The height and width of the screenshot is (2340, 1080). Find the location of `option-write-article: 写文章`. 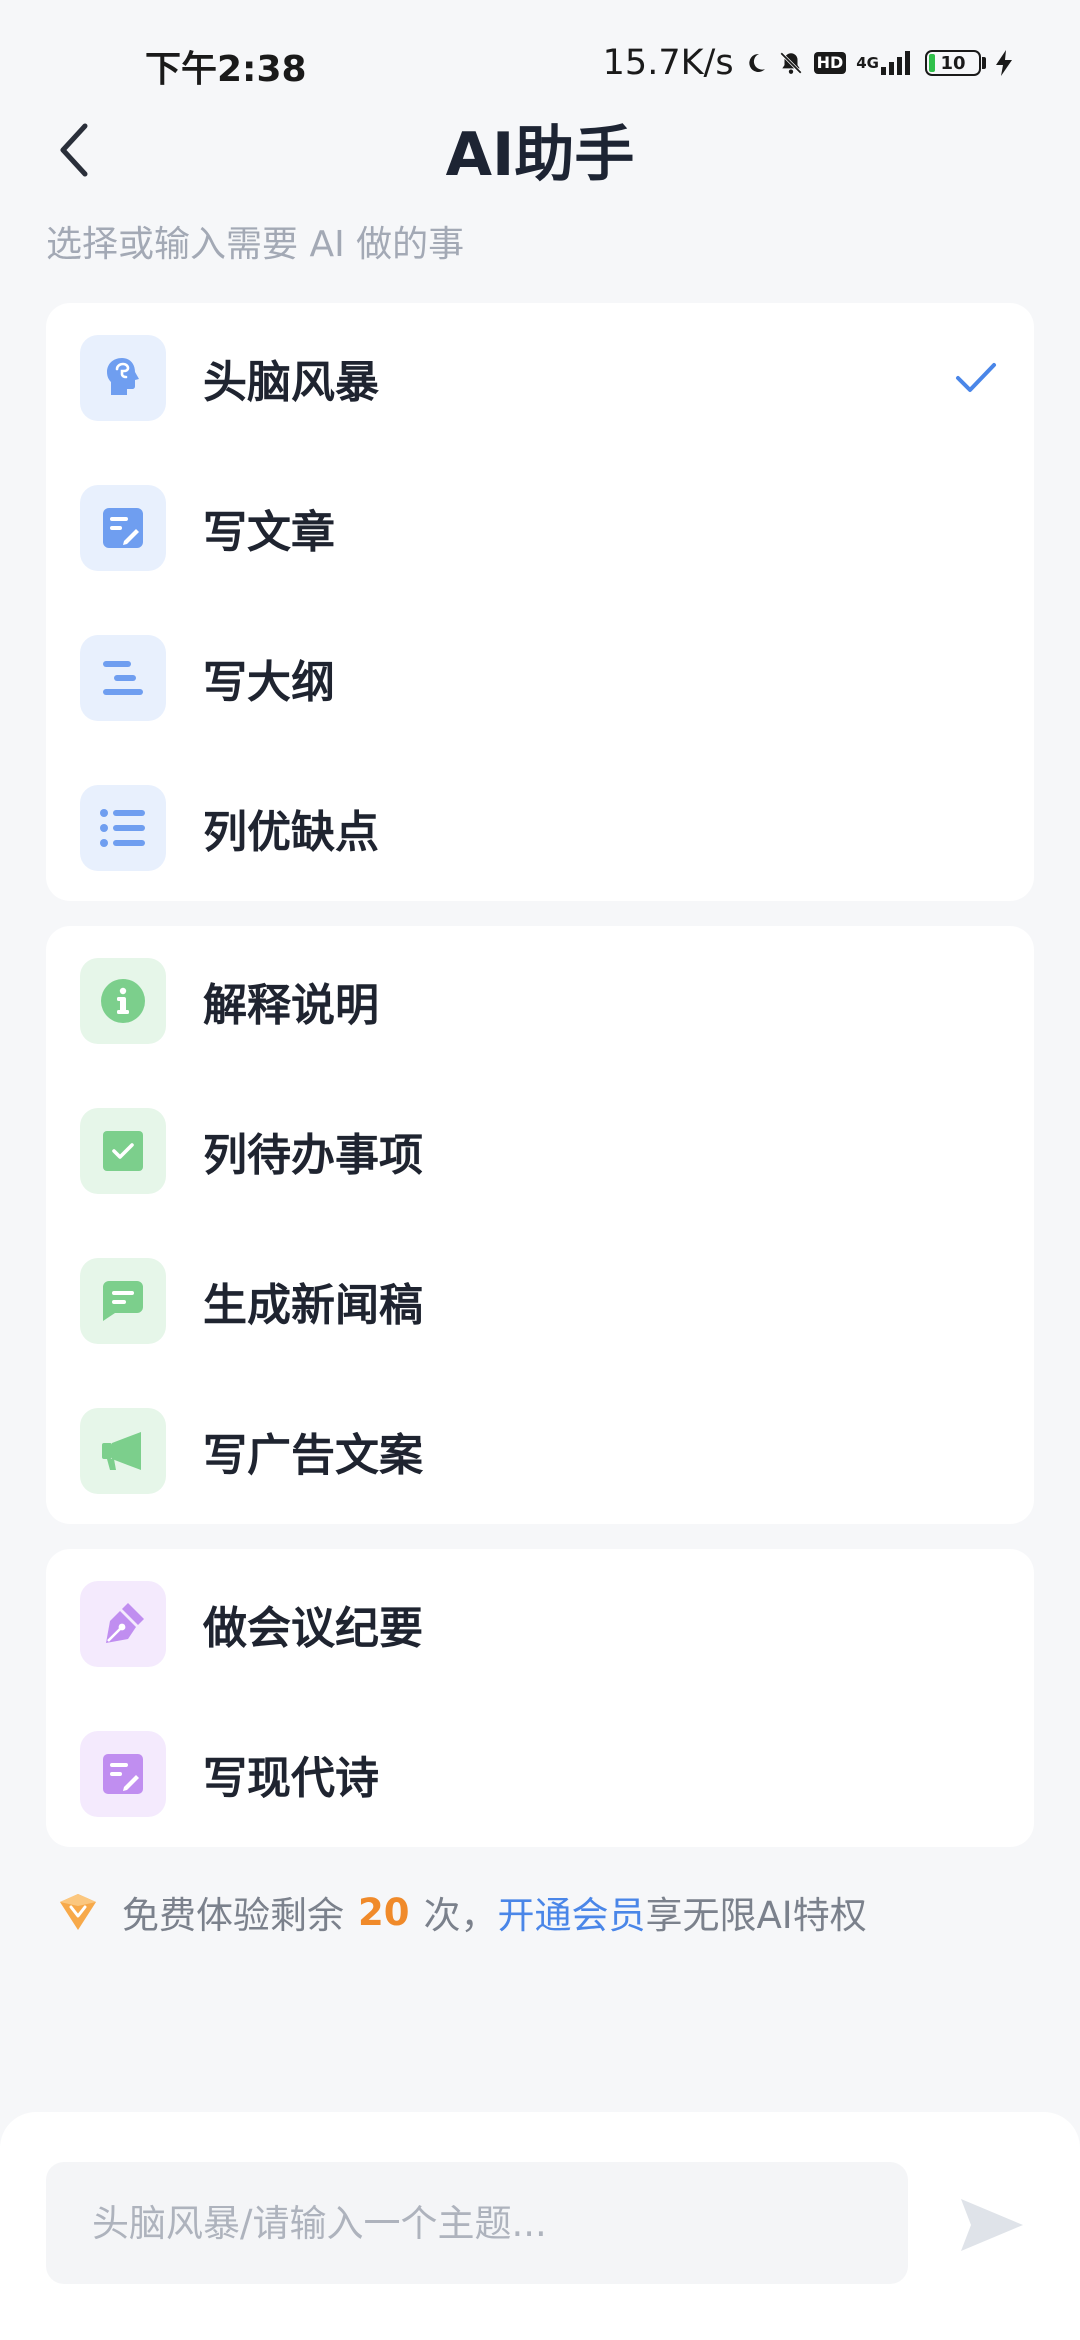

option-write-article: 写文章 is located at coordinates (540, 528).